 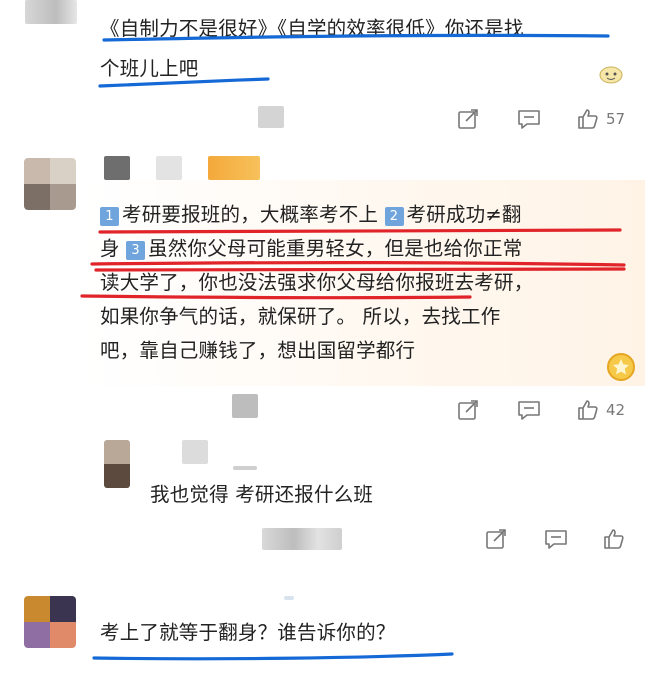 What do you see at coordinates (600, 410) in the screenshot?
I see `like-button: 42` at bounding box center [600, 410].